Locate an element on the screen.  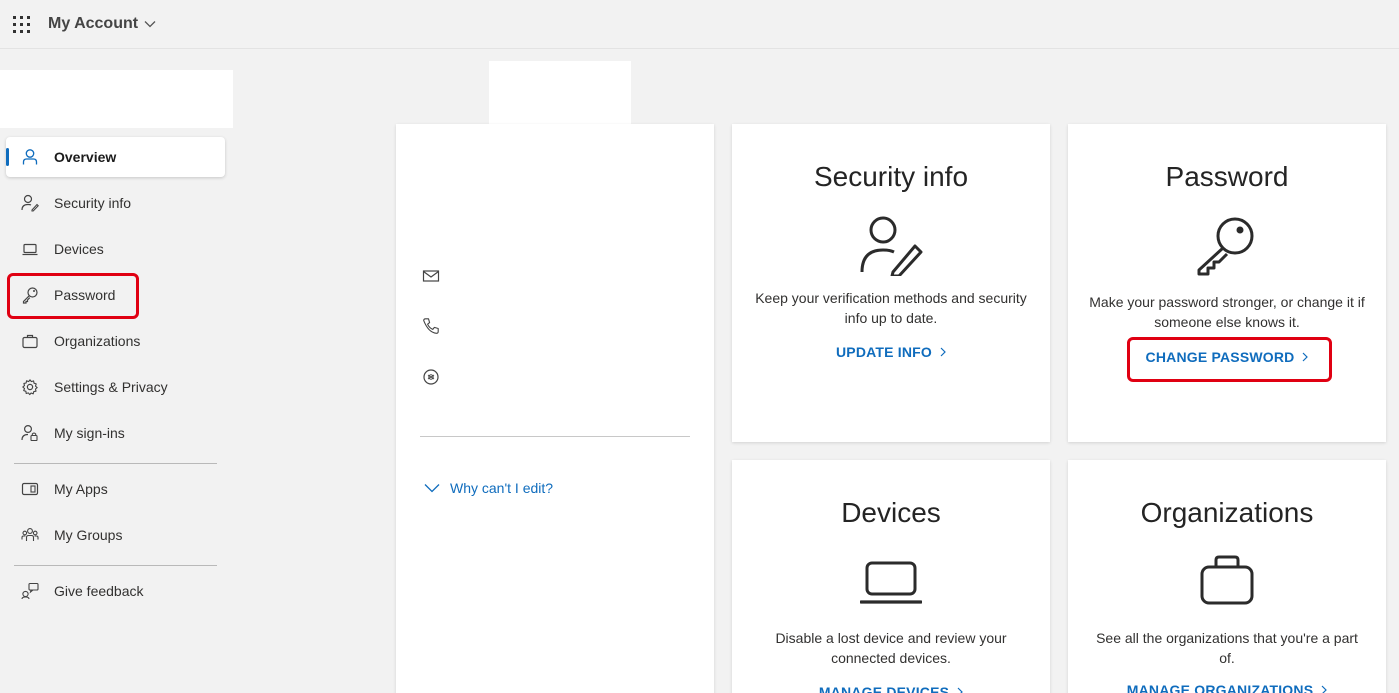
update-info-label: UPDATE INFO is located at coordinates (884, 352).